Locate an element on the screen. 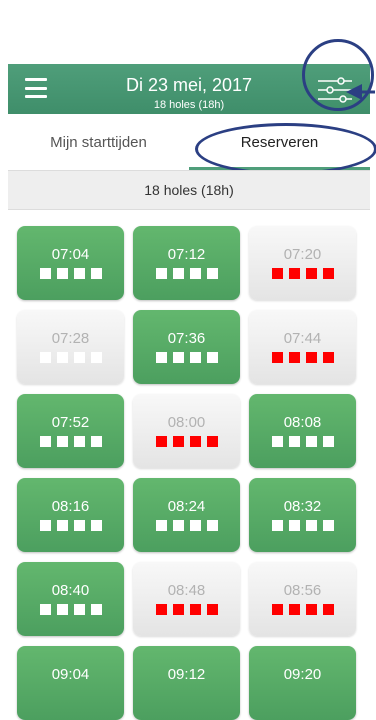 Image resolution: width=376 pixels, height=720 pixels. tee-time-label: 07:04 is located at coordinates (70, 254).